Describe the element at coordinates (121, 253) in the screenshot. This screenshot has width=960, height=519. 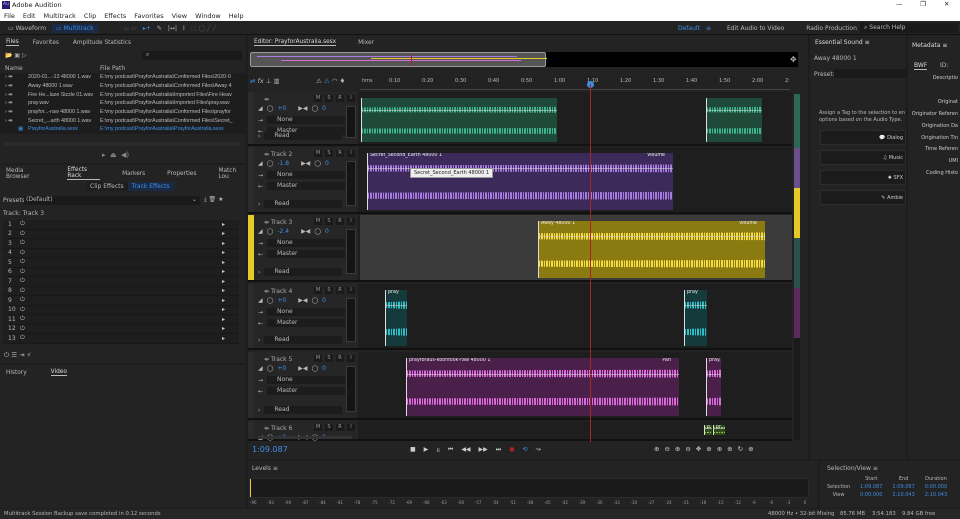
I see `effect-slot: 4 ⏻ ▸` at that location.